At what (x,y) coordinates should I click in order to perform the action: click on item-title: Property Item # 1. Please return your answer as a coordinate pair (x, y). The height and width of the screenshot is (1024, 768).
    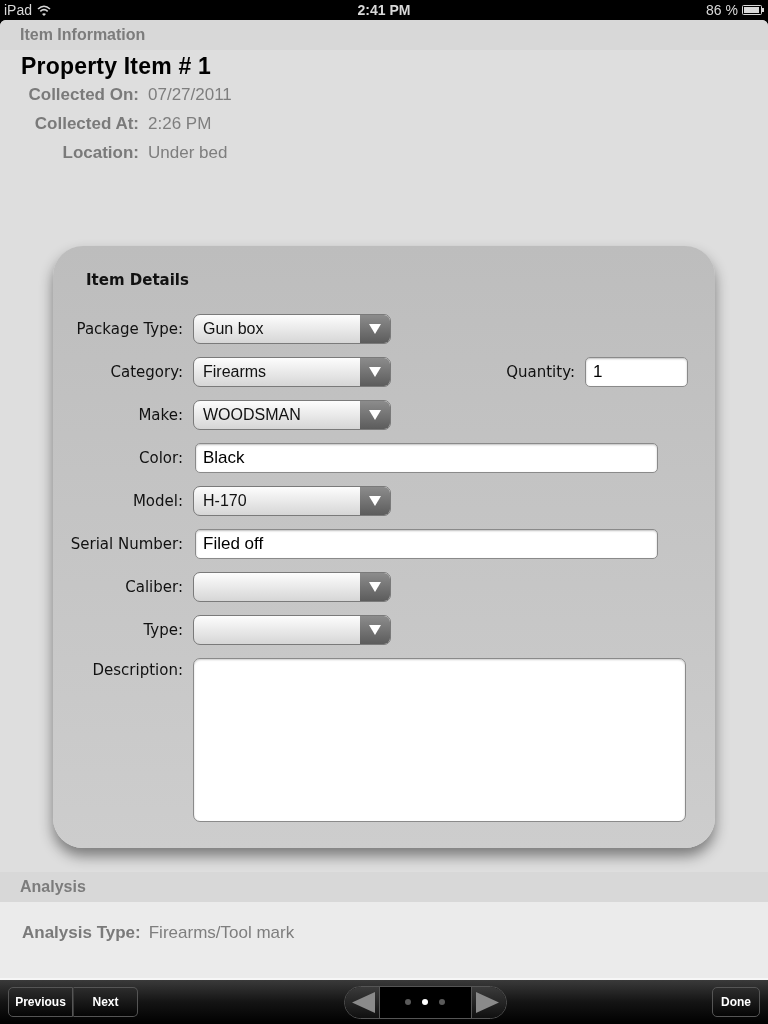
    Looking at the image, I should click on (117, 66).